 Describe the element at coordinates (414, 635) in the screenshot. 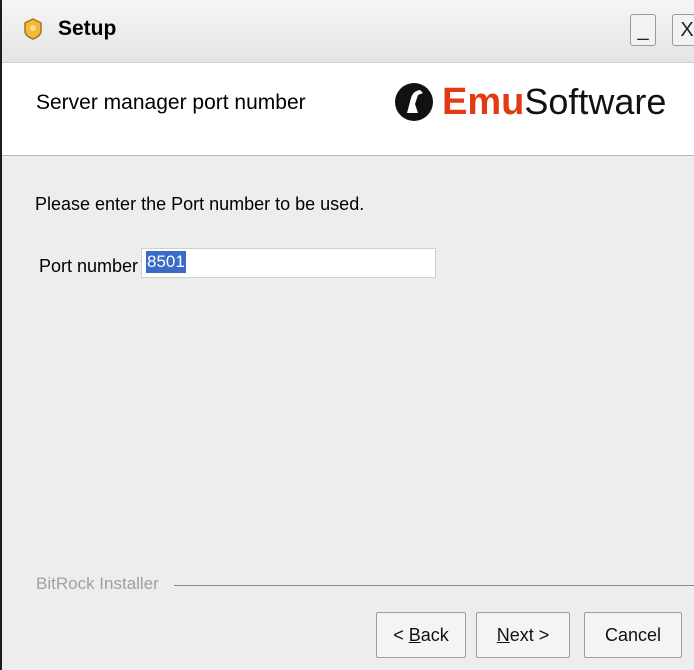

I see `back-mnemonic: B` at that location.